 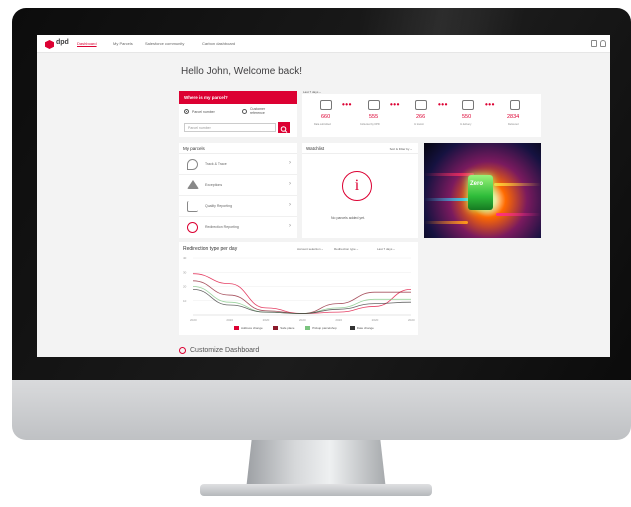 What do you see at coordinates (192, 164) in the screenshot?
I see `location-pin-icon` at bounding box center [192, 164].